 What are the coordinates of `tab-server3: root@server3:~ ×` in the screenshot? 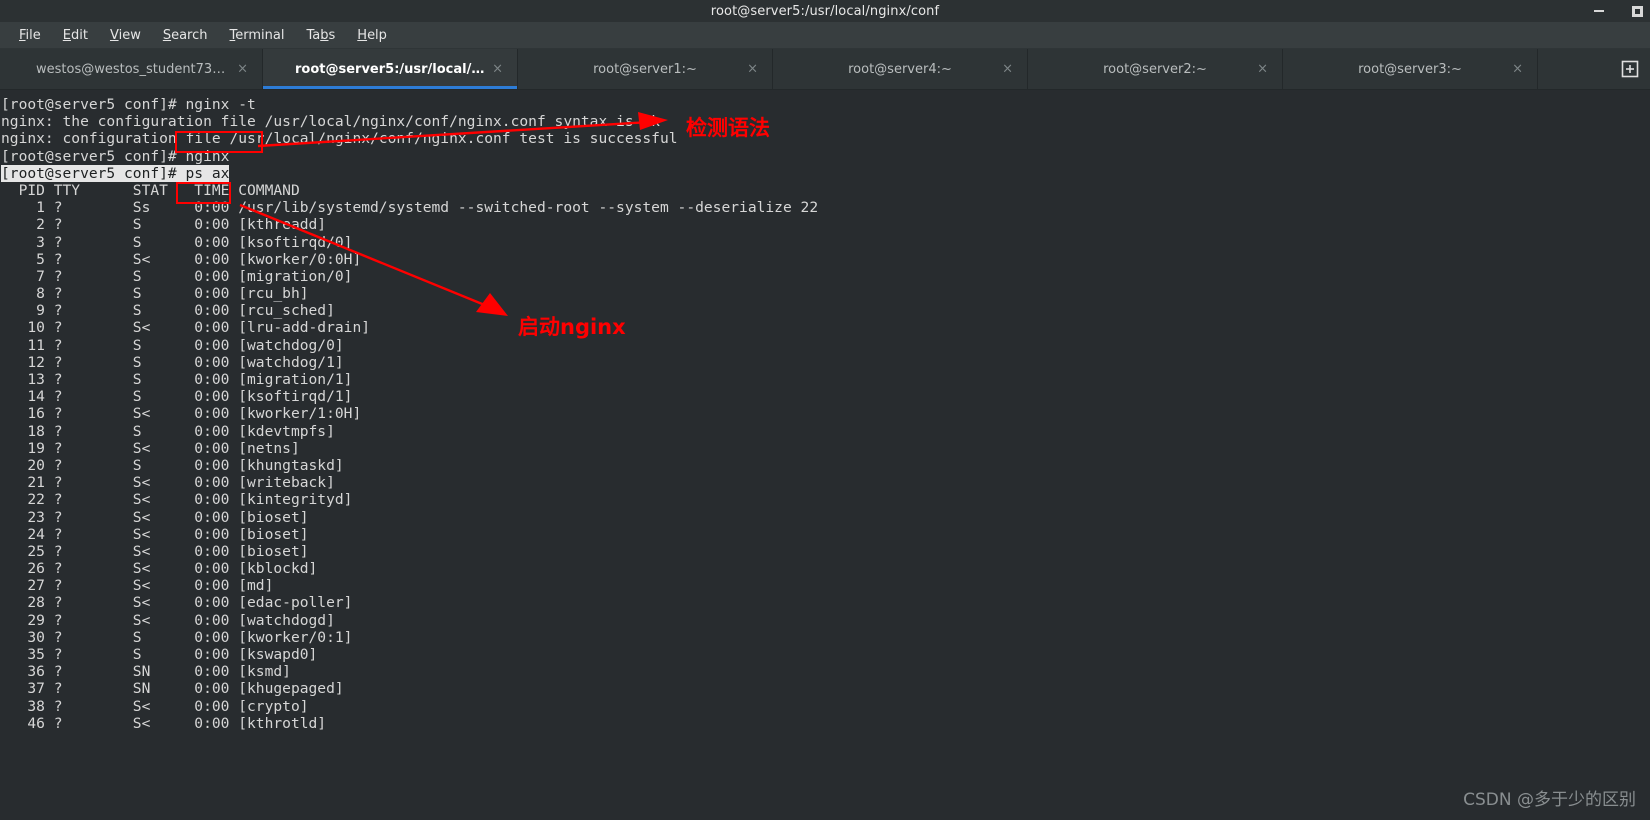 It's located at (1410, 69).